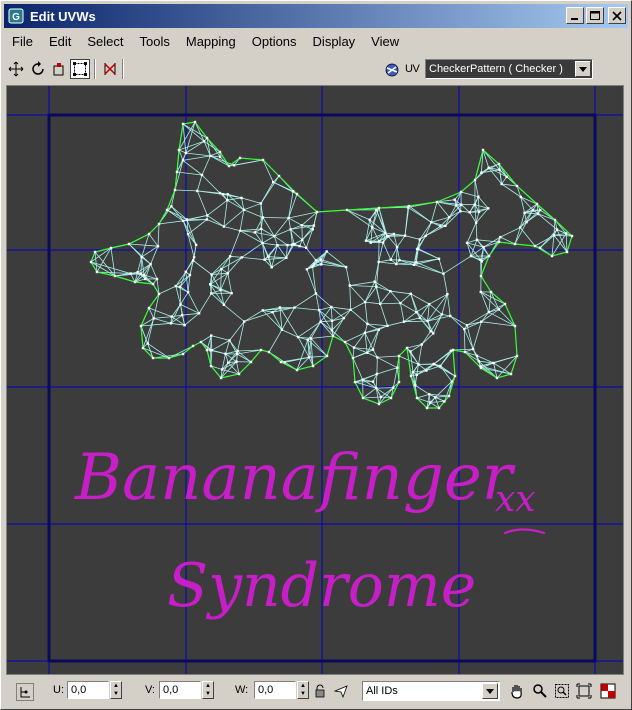 The height and width of the screenshot is (710, 632). What do you see at coordinates (392, 70) in the screenshot?
I see `texture-globe-icon` at bounding box center [392, 70].